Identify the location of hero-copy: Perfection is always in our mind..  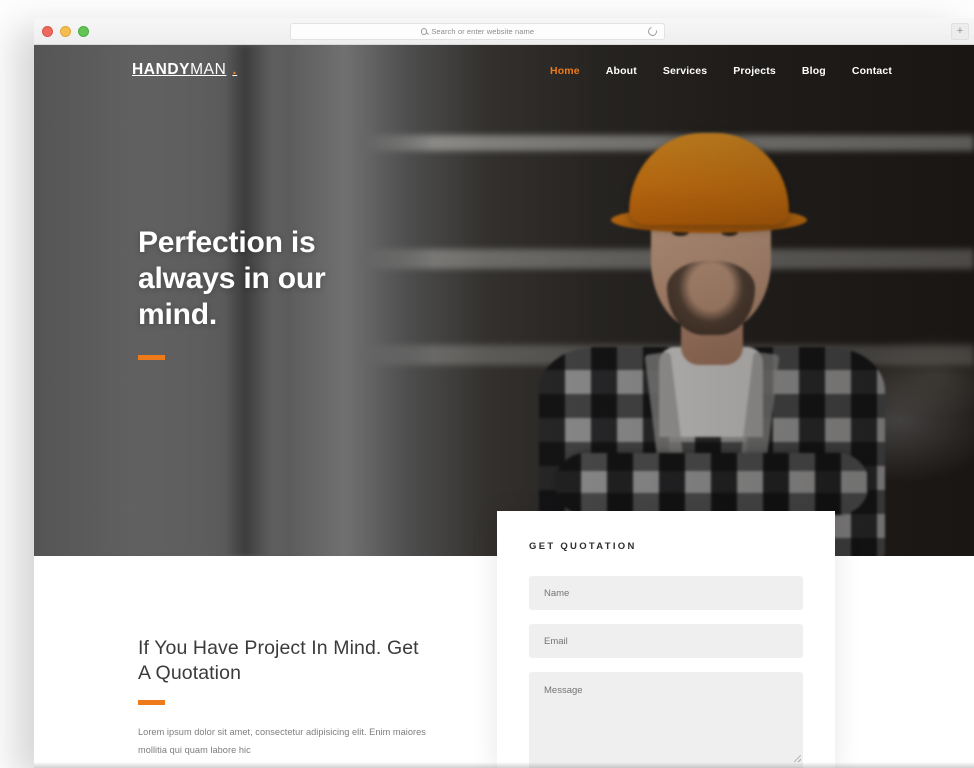
(253, 292).